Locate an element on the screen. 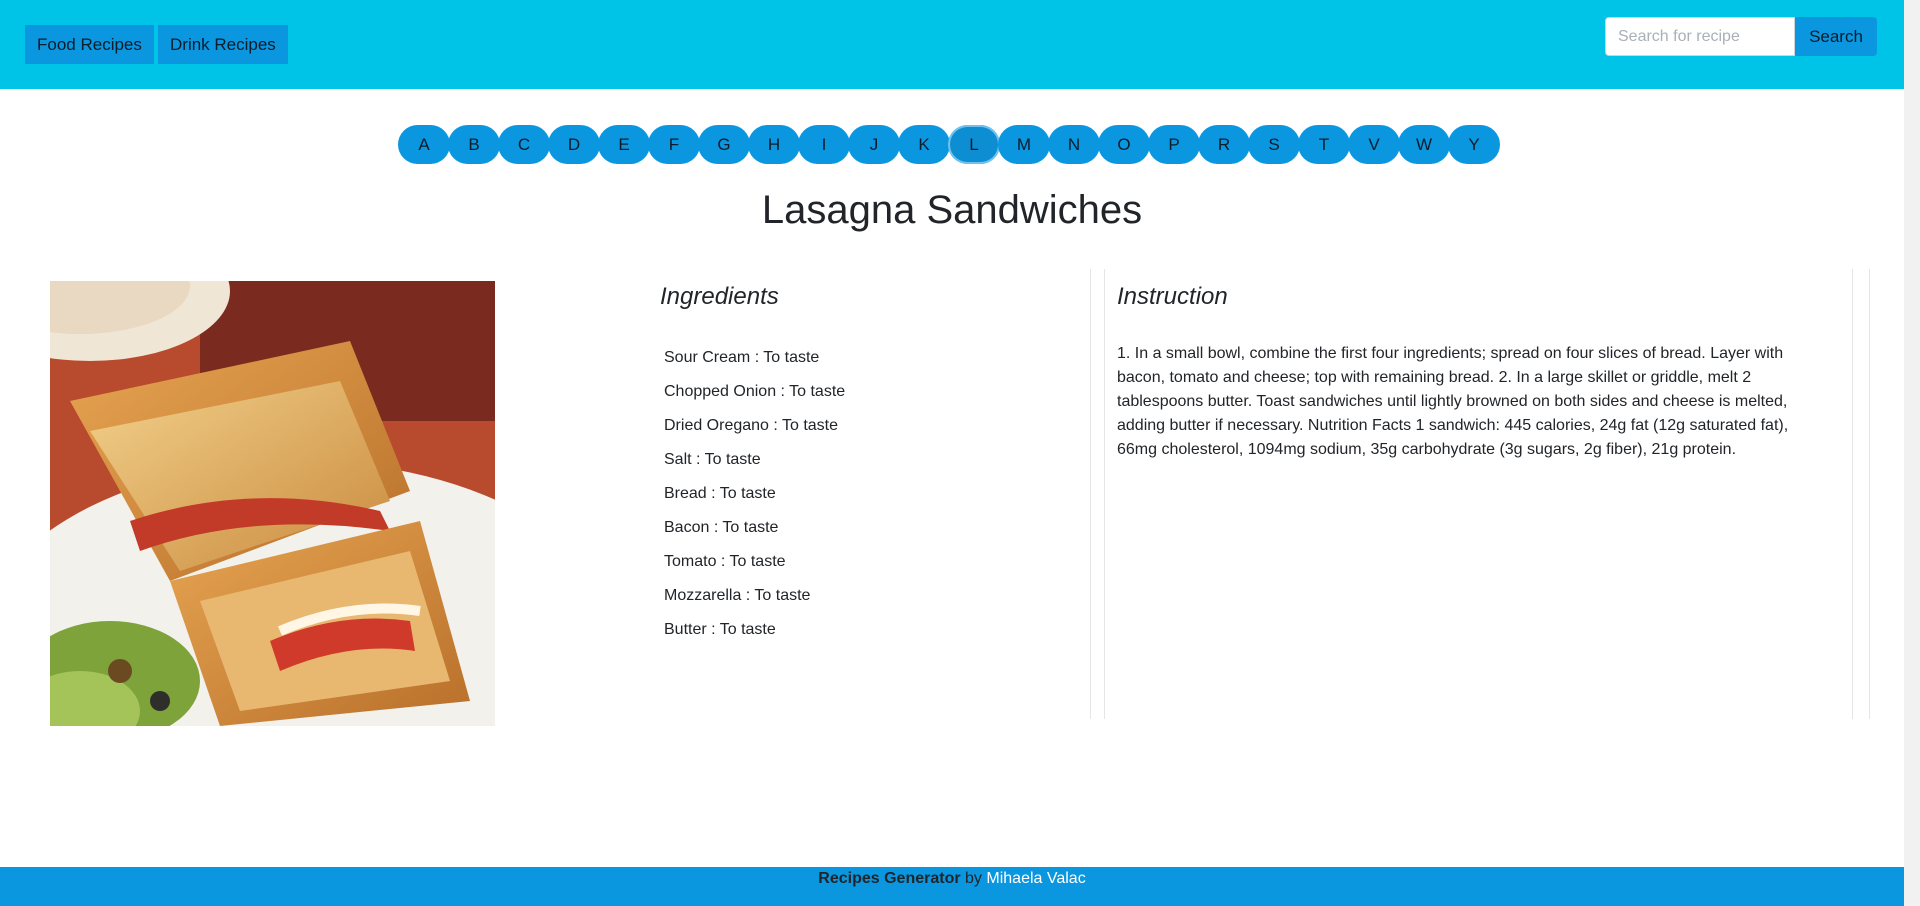 Image resolution: width=1920 pixels, height=906 pixels. letter-button-m: M is located at coordinates (1024, 144).